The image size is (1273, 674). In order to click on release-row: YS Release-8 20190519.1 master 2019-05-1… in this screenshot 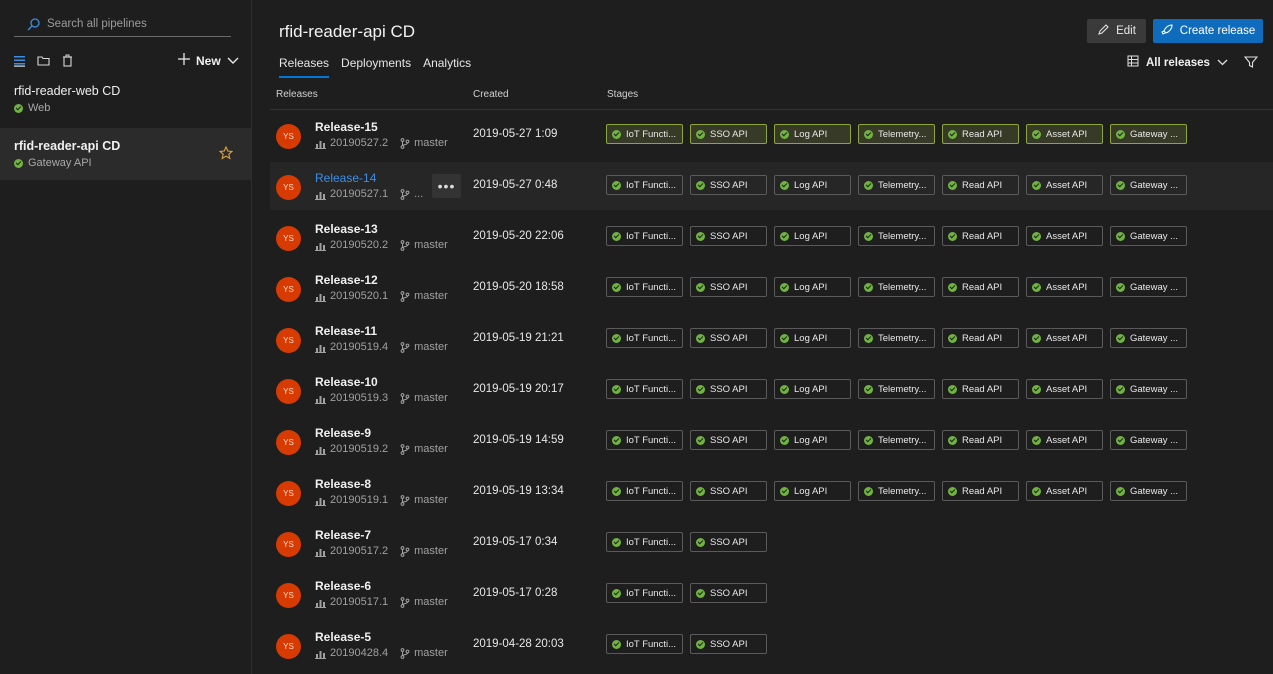, I will do `click(771, 492)`.